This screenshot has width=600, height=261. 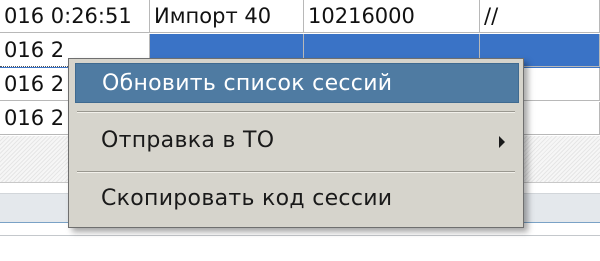 What do you see at coordinates (188, 140) in the screenshot?
I see `menu-item-label: Отправка в ТО` at bounding box center [188, 140].